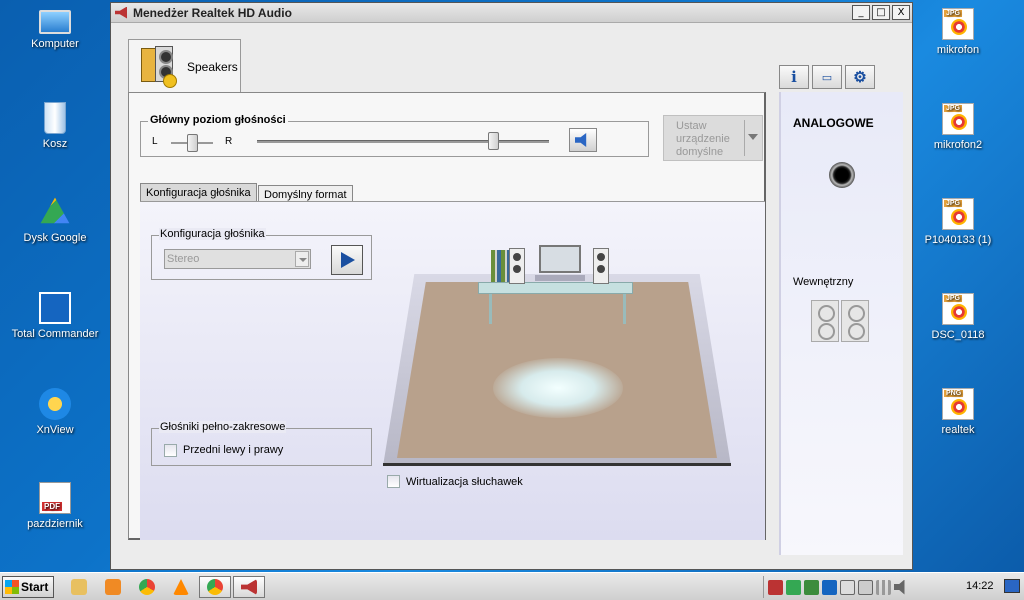 This screenshot has width=1024, height=600. Describe the element at coordinates (517, 266) in the screenshot. I see `front-left-speaker-icon` at that location.